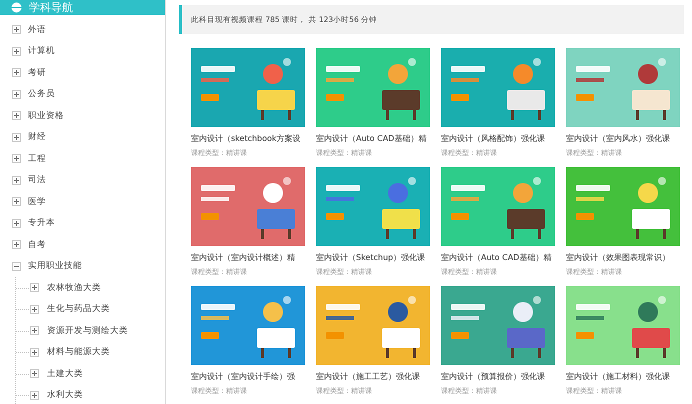 The image size is (692, 404). Describe the element at coordinates (41, 223) in the screenshot. I see `nav-item: 专升本` at that location.